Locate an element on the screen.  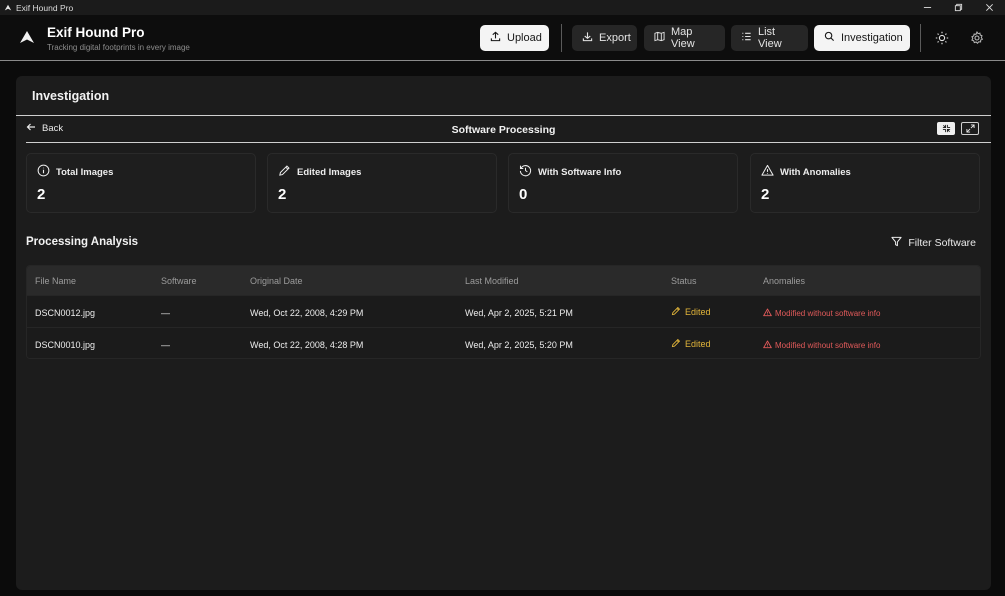
cell-original-date: Wed, Oct 22, 2008, 4:28 PM is located at coordinates (307, 345).